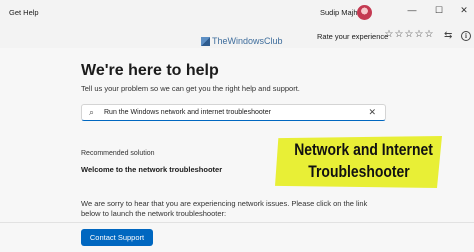 This screenshot has height=252, width=474. What do you see at coordinates (372, 112) in the screenshot?
I see `clear-search-icon: ✕` at bounding box center [372, 112].